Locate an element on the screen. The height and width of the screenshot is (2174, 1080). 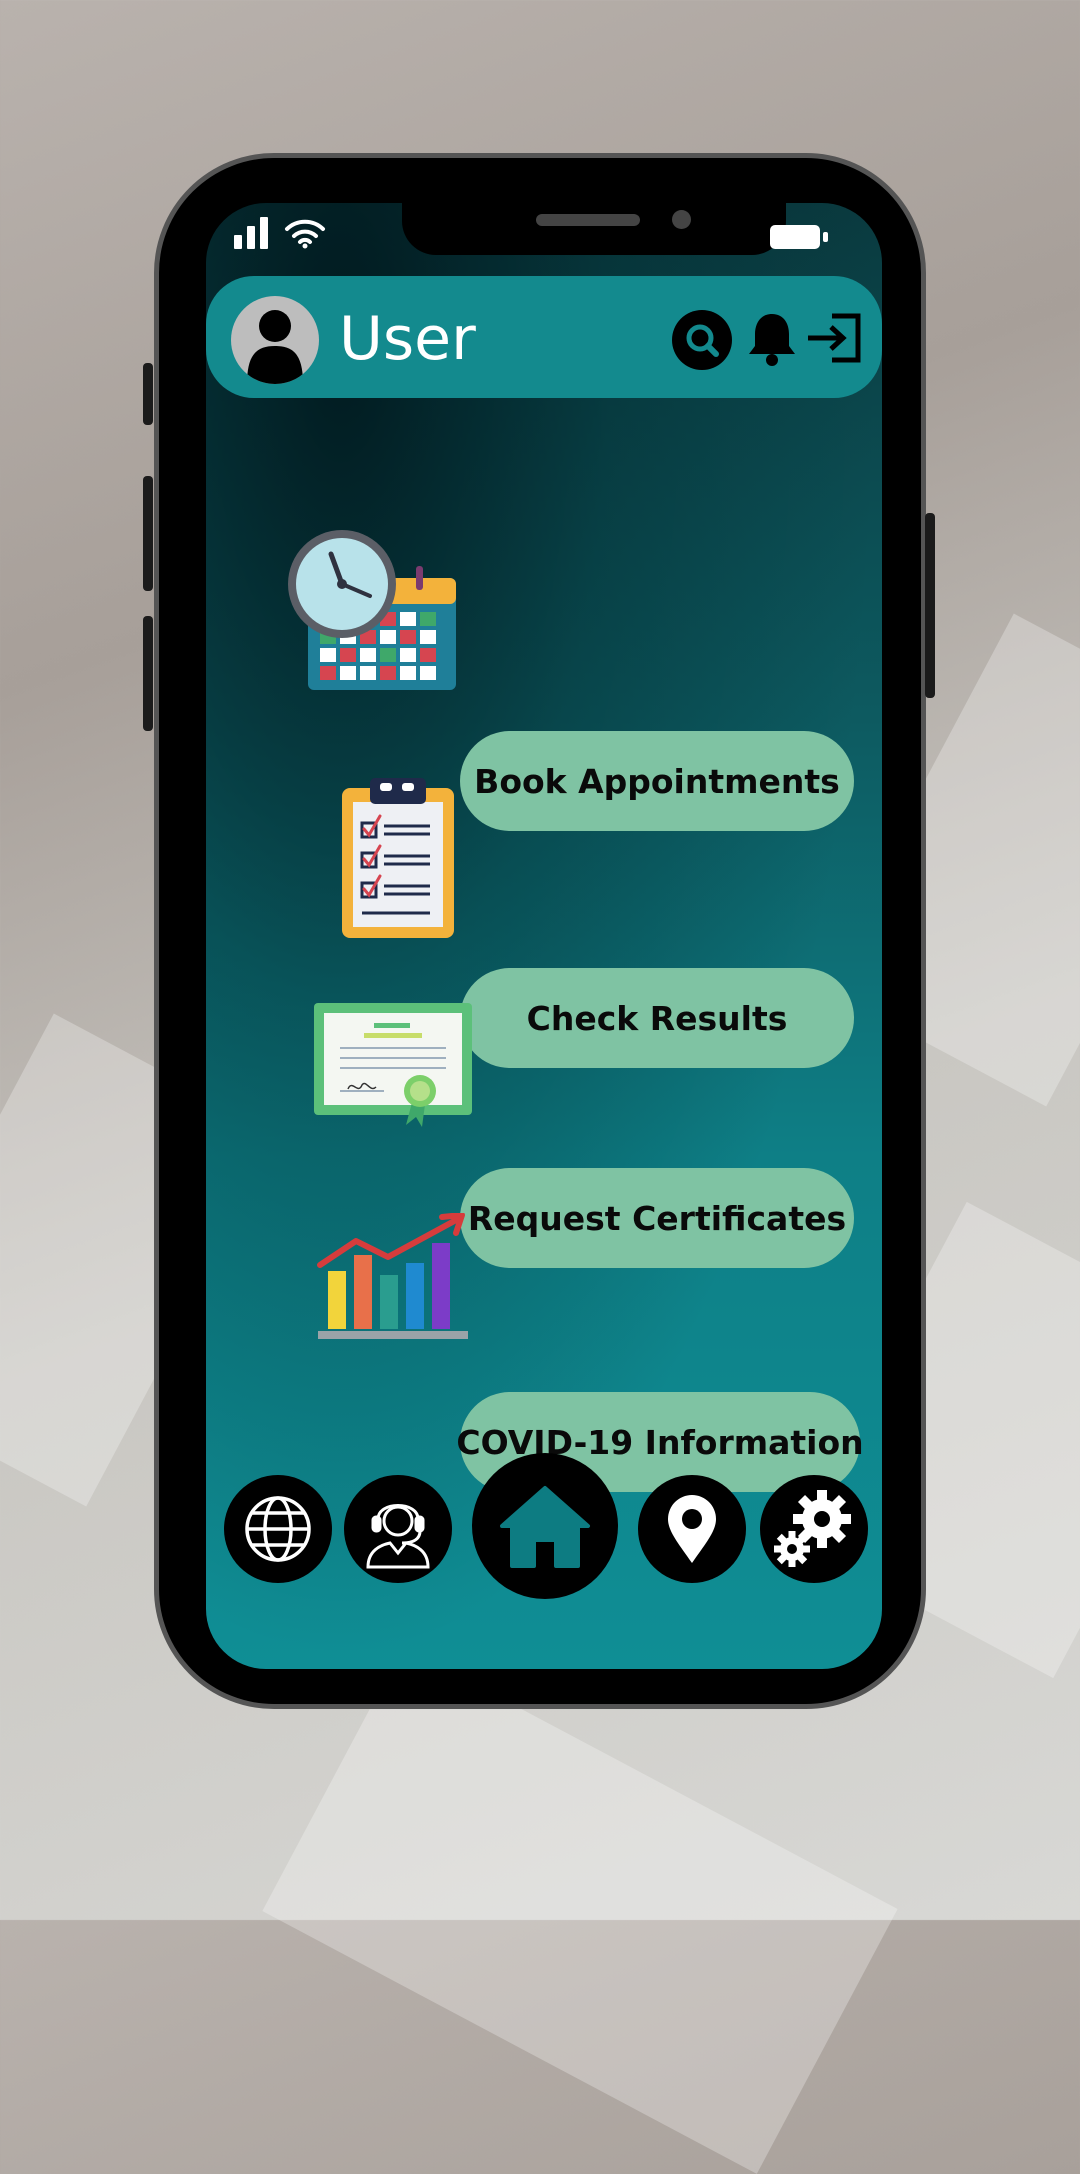
clipboard-checklist-icon is located at coordinates (398, 858).